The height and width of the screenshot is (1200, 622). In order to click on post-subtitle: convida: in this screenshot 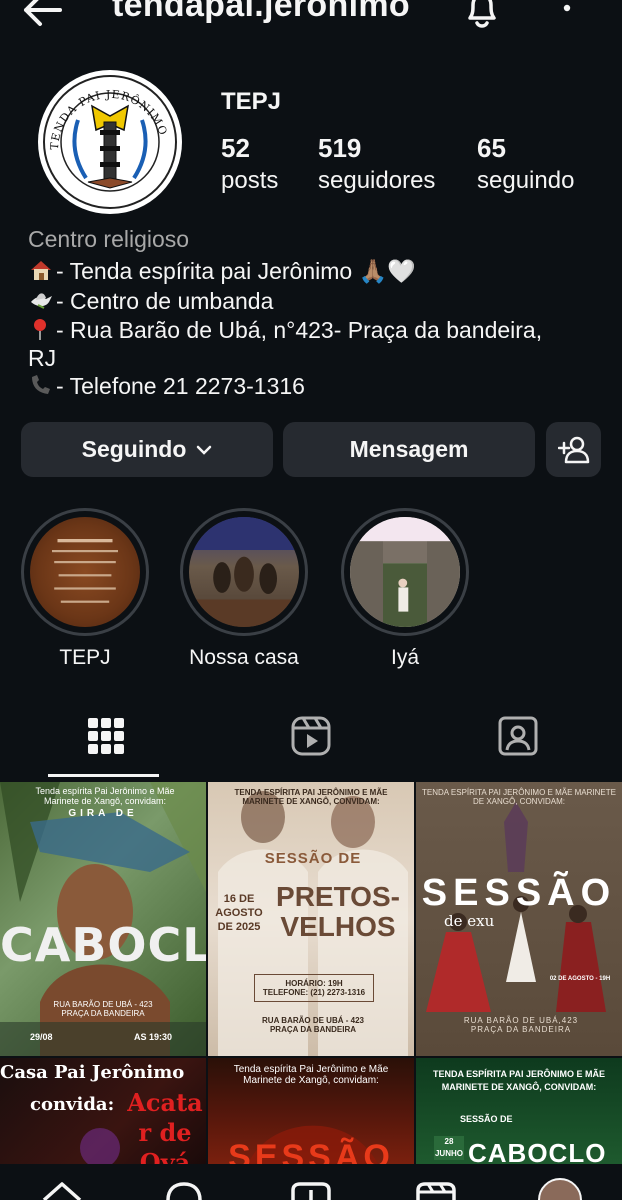, I will do `click(72, 1104)`.